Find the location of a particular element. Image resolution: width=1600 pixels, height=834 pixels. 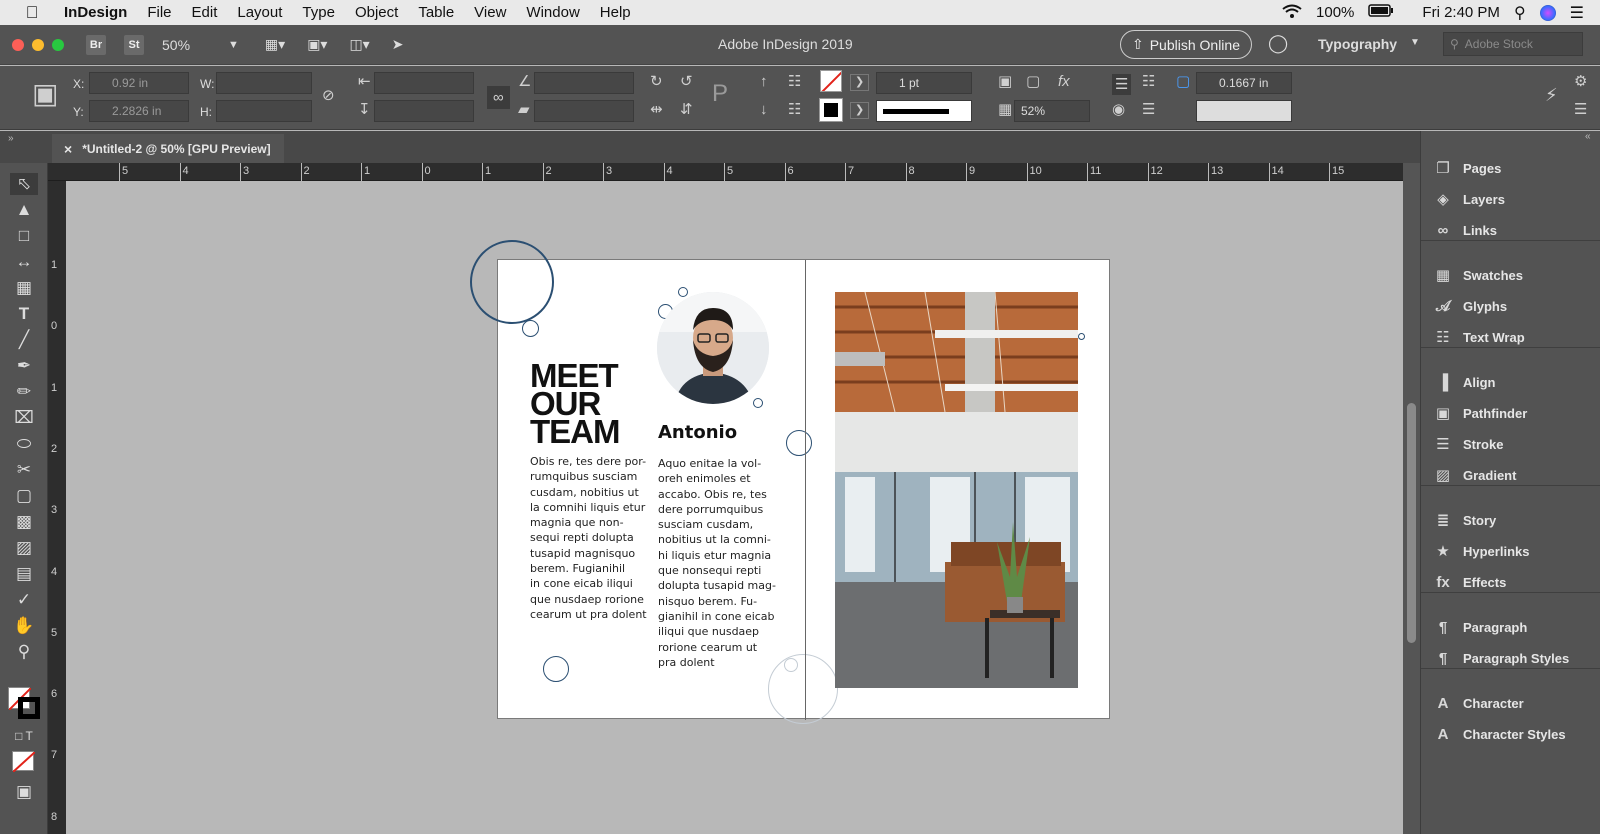

fill-menu-icon: ❯ is located at coordinates (860, 82).